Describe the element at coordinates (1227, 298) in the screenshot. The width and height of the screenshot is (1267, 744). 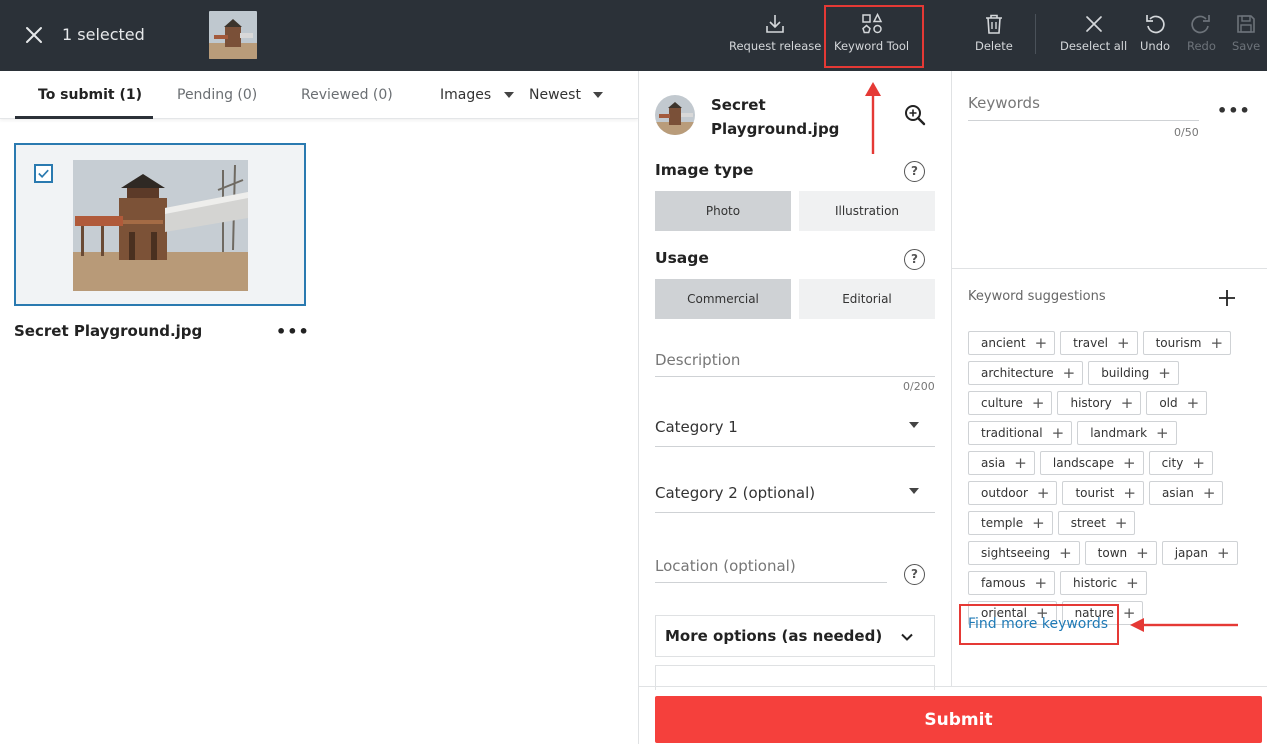
I see `add-all-suggestions-icon` at that location.